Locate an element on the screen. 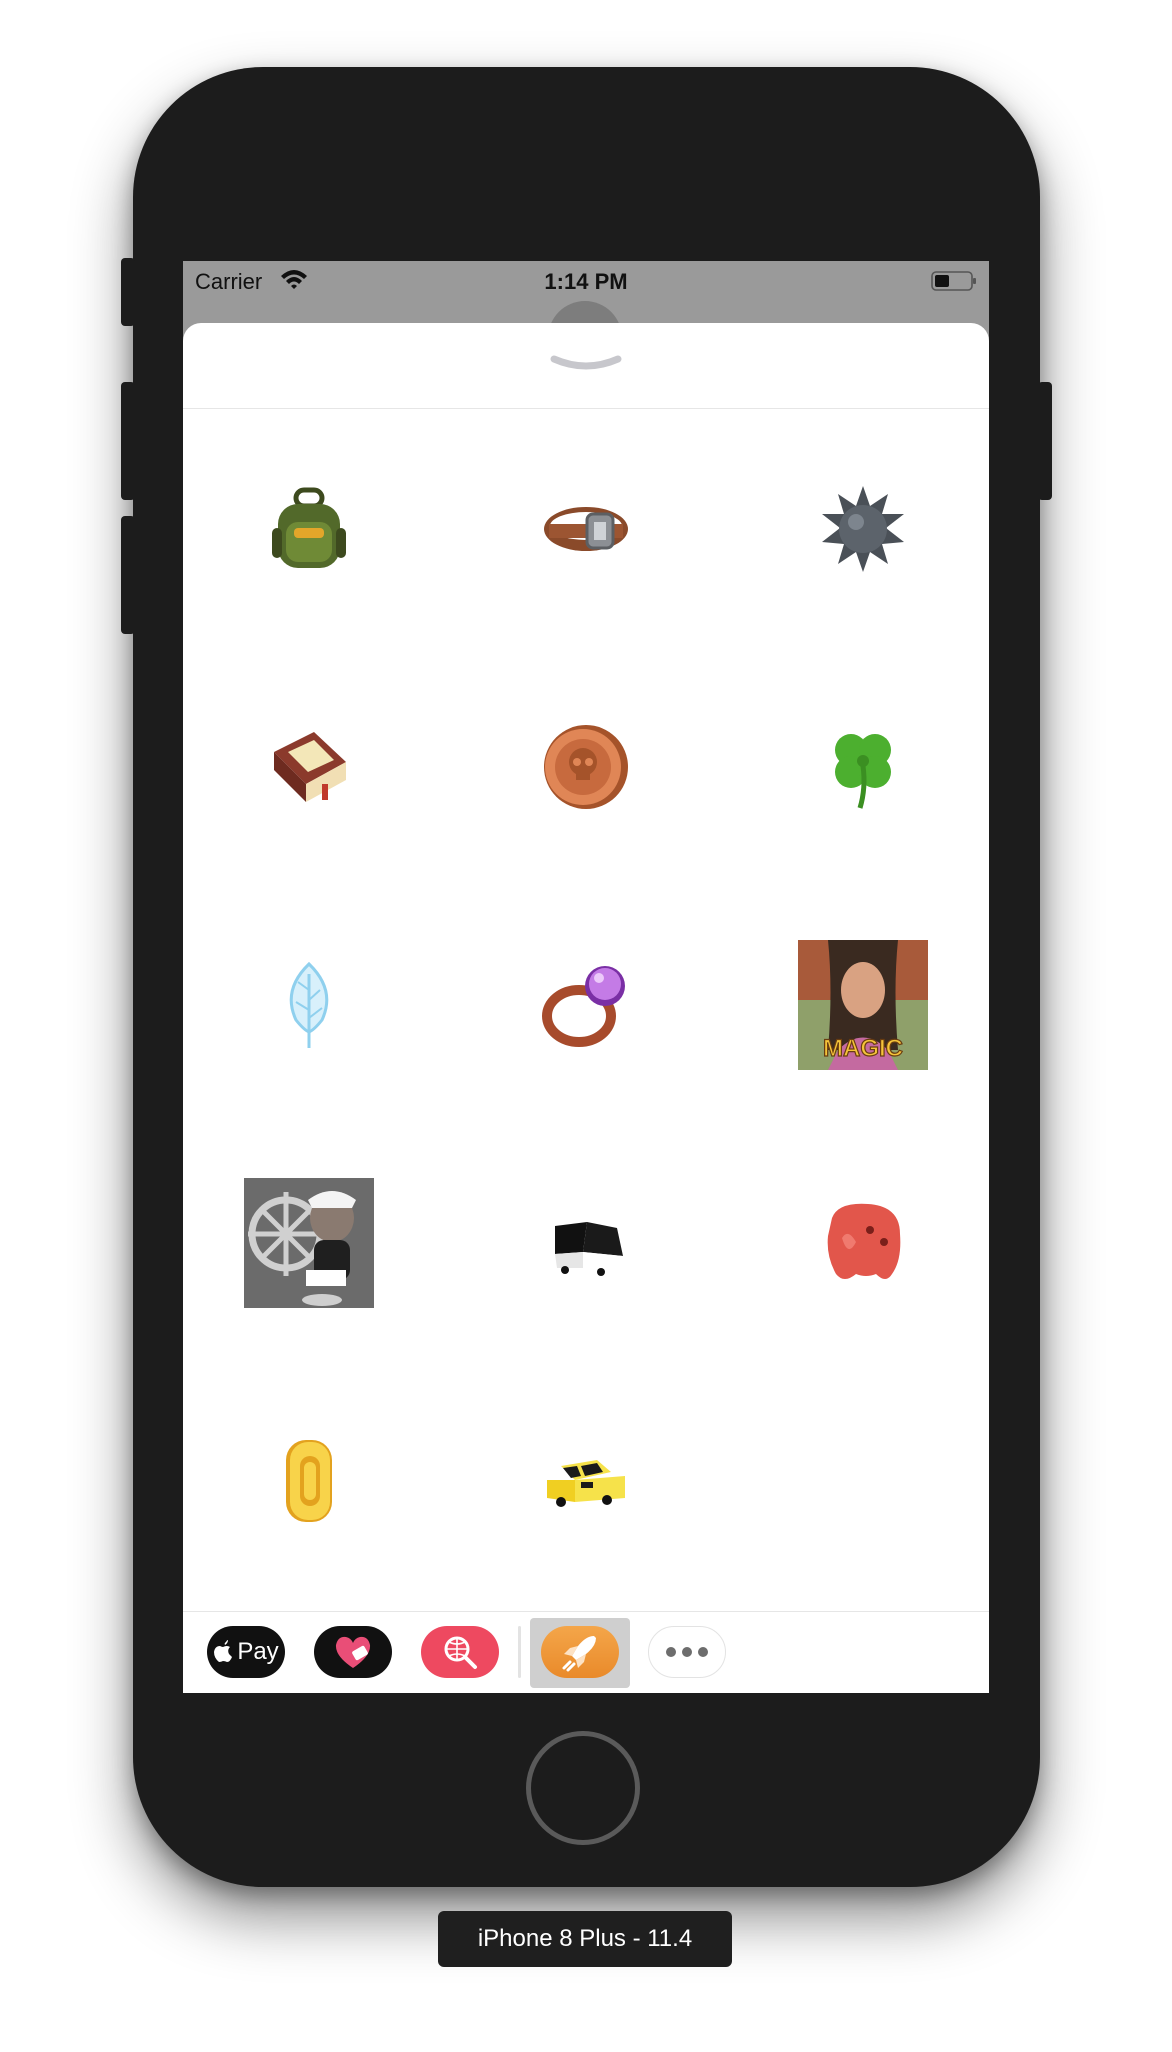  more-apps is located at coordinates (687, 1652).